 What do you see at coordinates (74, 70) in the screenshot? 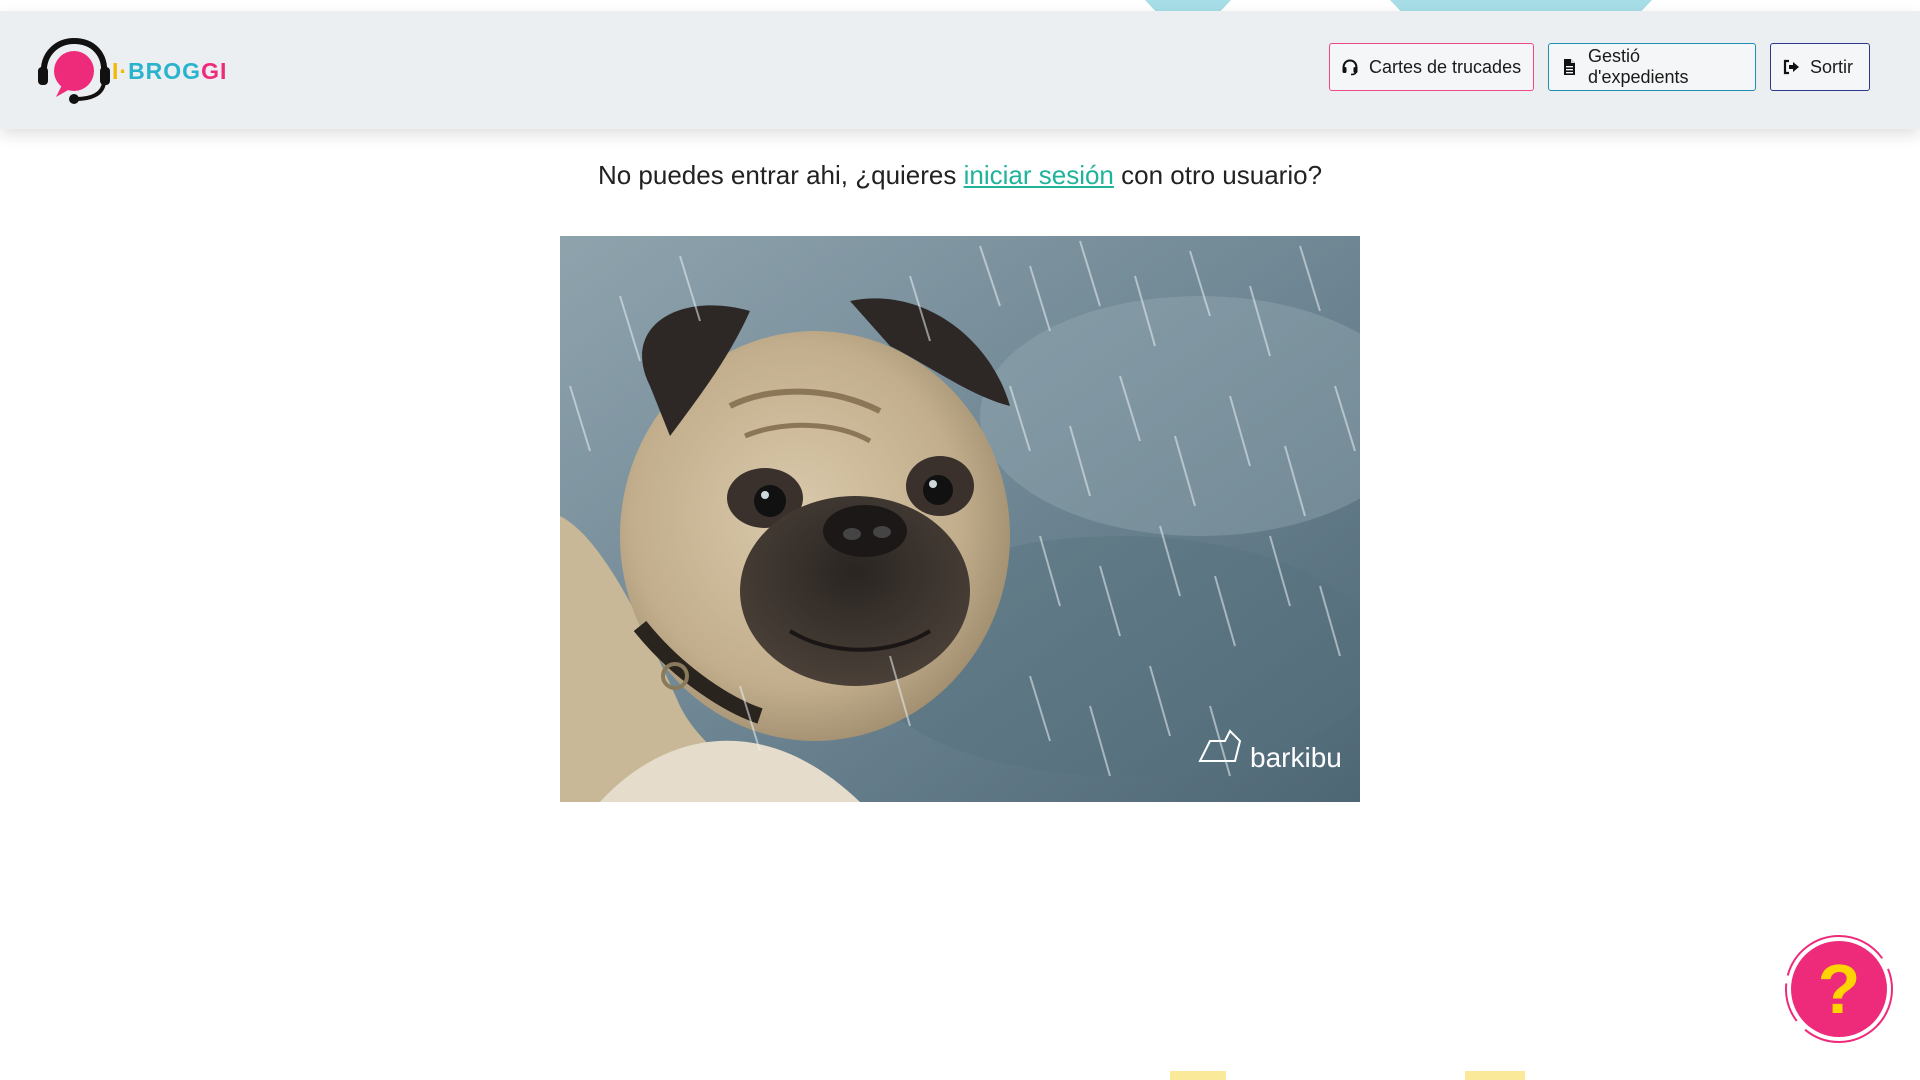
I see `headset-chat-icon` at bounding box center [74, 70].